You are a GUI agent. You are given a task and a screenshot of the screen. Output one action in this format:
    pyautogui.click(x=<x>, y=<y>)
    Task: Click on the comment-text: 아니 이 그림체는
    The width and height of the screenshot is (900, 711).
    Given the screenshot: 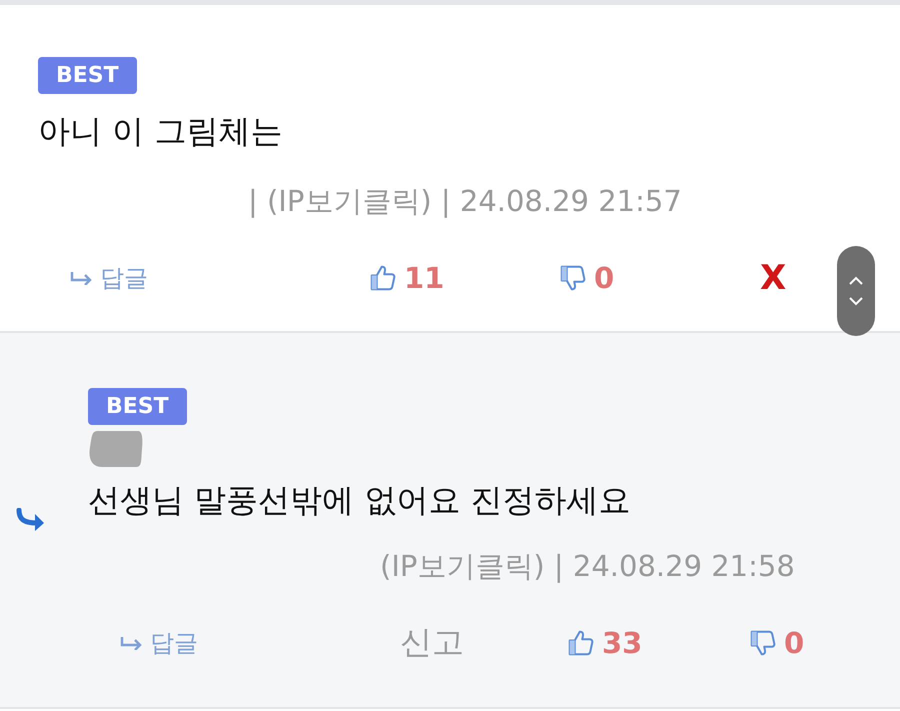 What is the action you would take?
    pyautogui.click(x=161, y=131)
    